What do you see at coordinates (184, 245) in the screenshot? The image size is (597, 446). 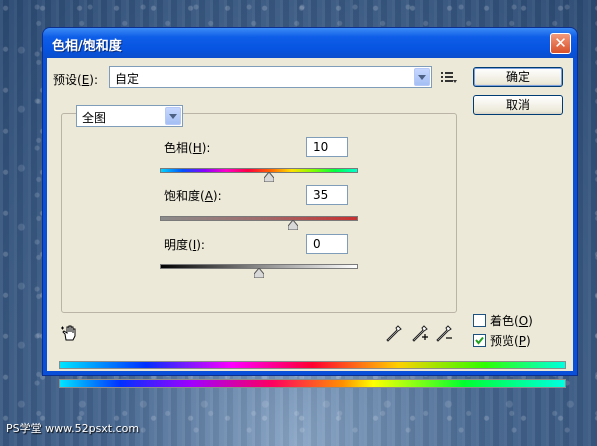 I see `lightness-label: 明度(I):` at bounding box center [184, 245].